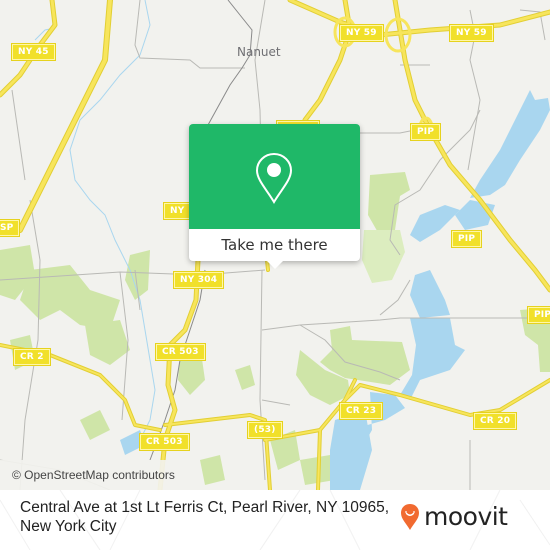 The width and height of the screenshot is (550, 550). What do you see at coordinates (361, 411) in the screenshot?
I see `road-shield-cr23: CR 23` at bounding box center [361, 411].